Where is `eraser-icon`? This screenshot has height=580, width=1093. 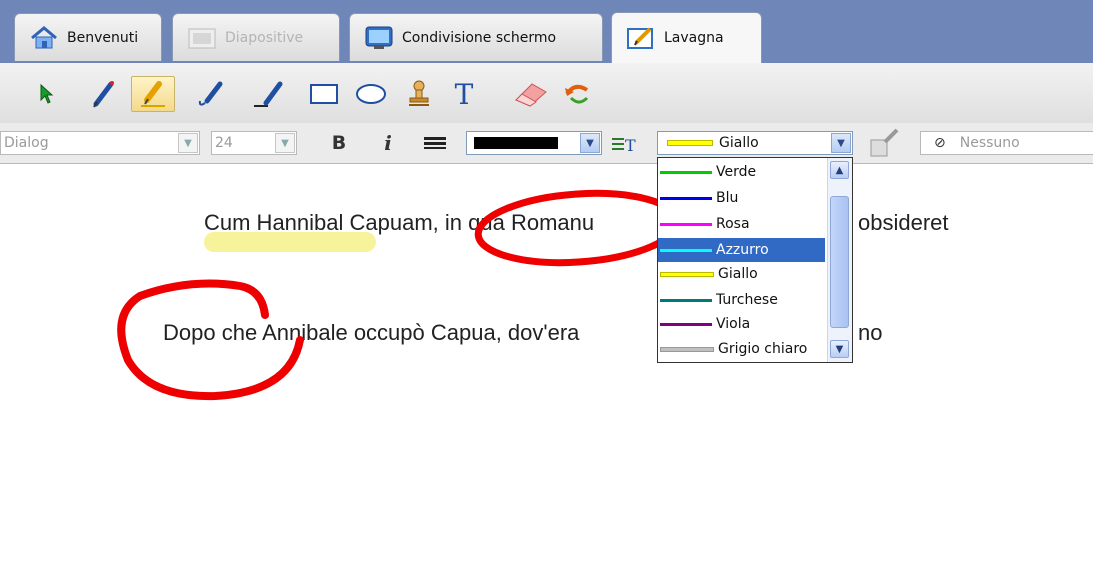
eraser-icon is located at coordinates (530, 94).